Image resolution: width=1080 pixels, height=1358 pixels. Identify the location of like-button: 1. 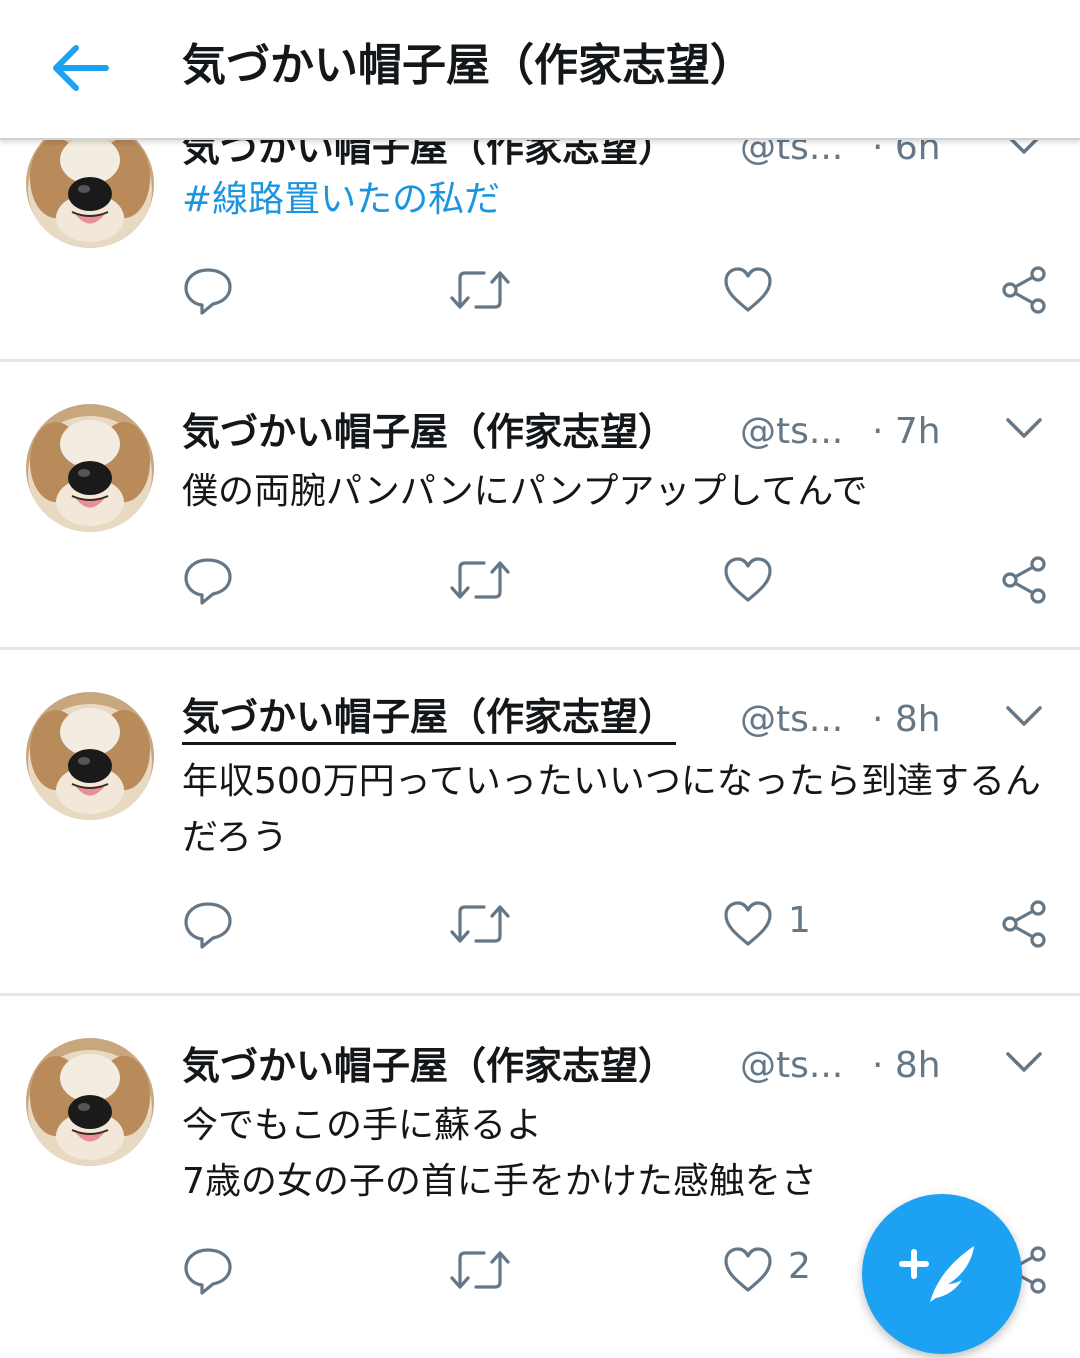
(782, 924).